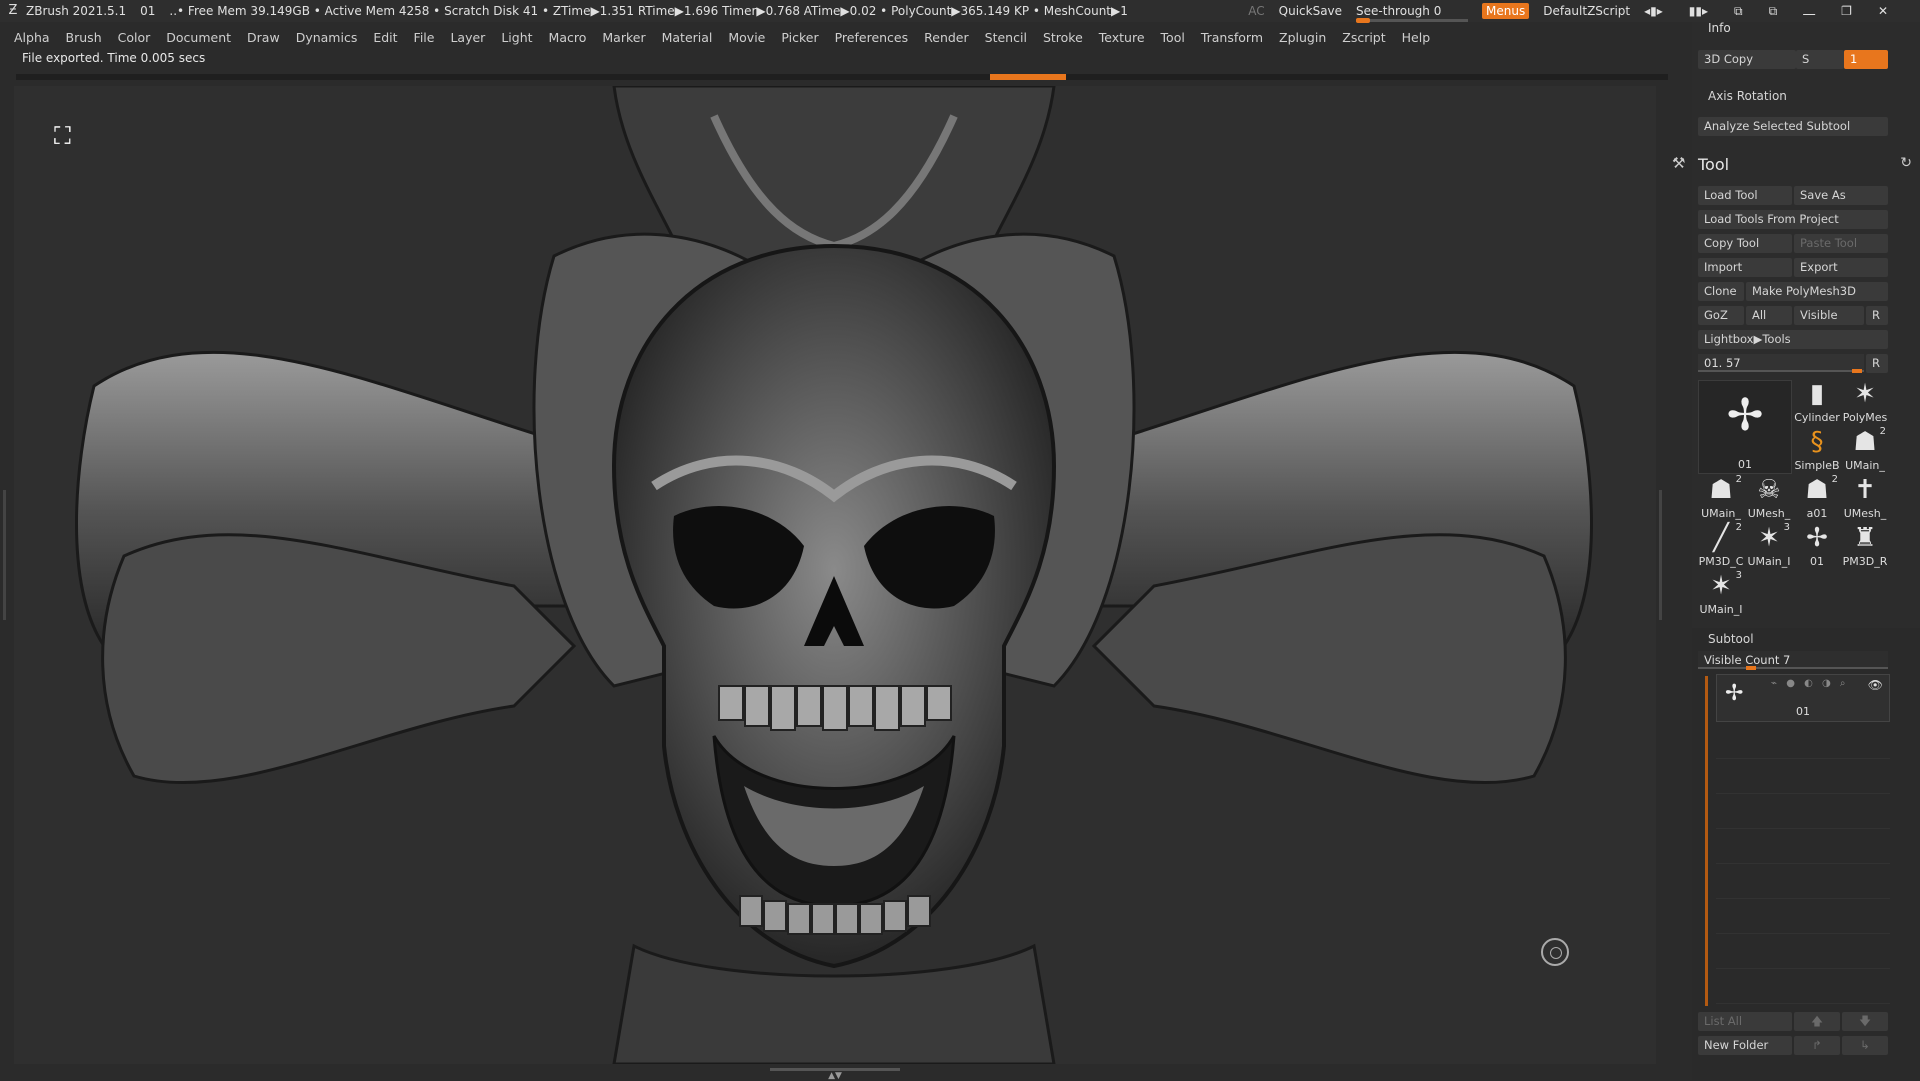  What do you see at coordinates (1769, 315) in the screenshot?
I see `goz-all-button: All` at bounding box center [1769, 315].